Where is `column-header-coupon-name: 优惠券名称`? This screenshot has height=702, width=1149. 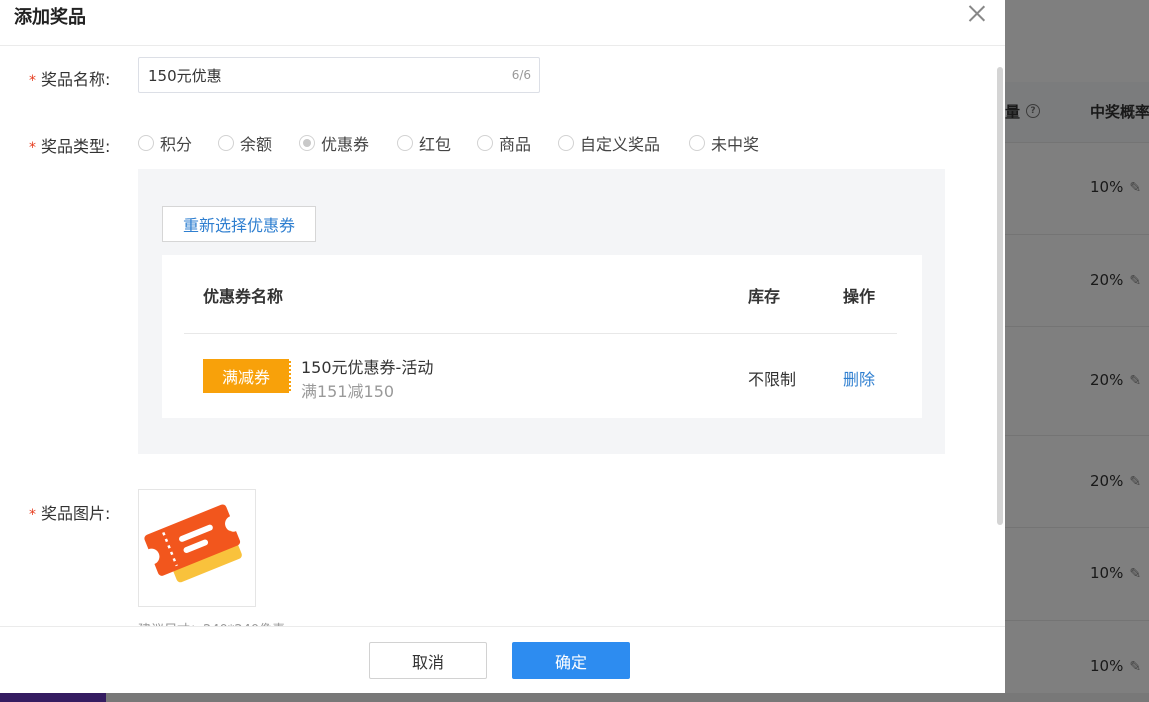
column-header-coupon-name: 优惠券名称 is located at coordinates (243, 296).